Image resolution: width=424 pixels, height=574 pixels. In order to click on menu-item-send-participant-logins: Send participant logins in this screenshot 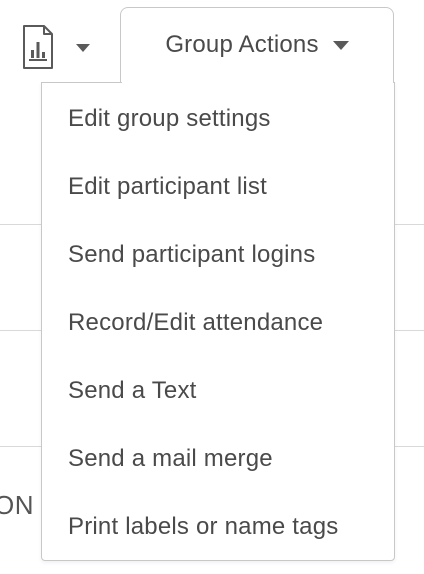, I will do `click(218, 255)`.